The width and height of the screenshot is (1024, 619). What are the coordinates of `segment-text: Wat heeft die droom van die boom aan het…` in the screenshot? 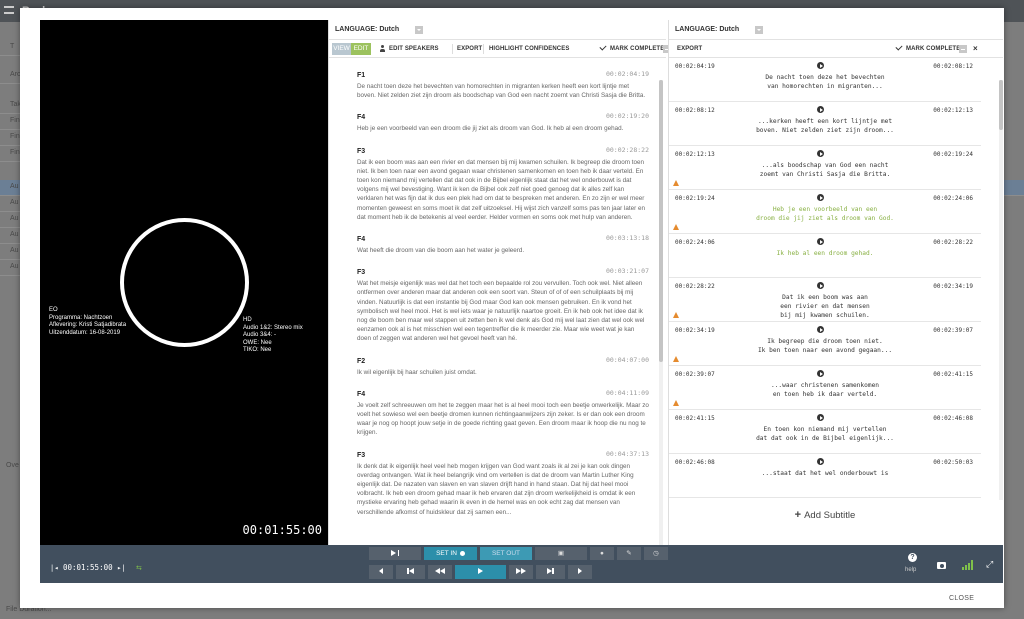 It's located at (503, 250).